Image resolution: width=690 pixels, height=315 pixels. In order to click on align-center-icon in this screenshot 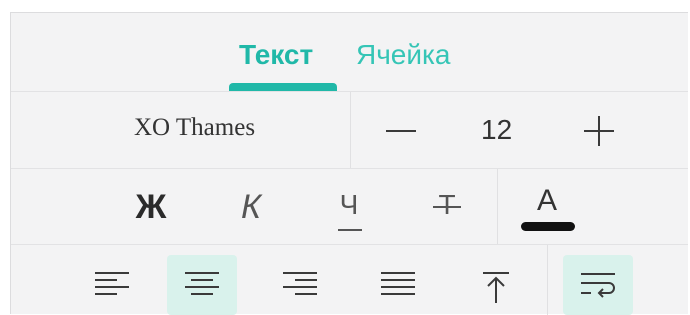, I will do `click(202, 283)`.